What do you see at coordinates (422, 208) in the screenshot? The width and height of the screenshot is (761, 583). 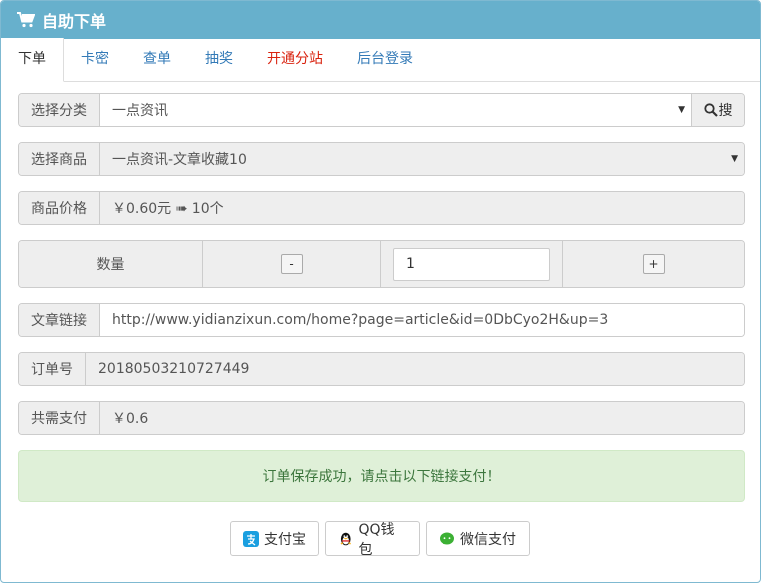 I see `price-value: ￥0.60元 ➠ 10个` at bounding box center [422, 208].